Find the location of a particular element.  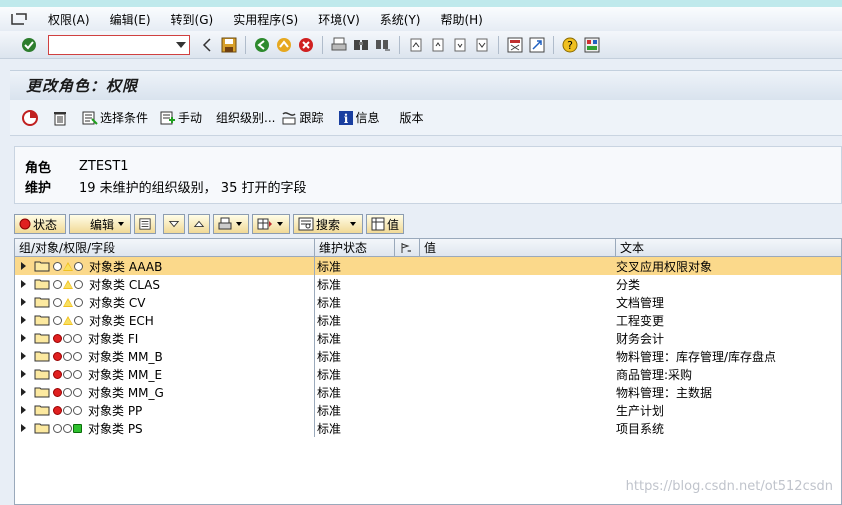

expand-all-button is located at coordinates (145, 224).